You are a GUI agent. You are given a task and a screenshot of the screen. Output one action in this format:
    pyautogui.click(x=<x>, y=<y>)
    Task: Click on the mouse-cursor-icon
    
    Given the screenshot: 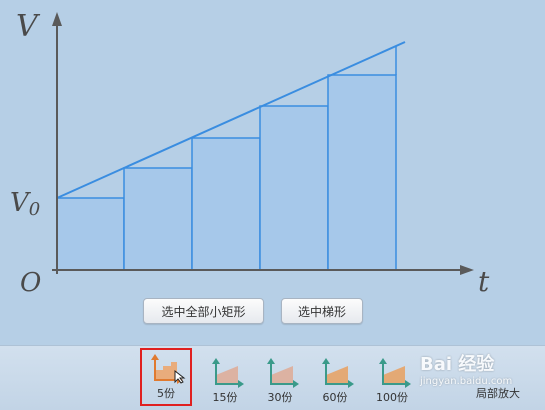 What is the action you would take?
    pyautogui.click(x=180, y=377)
    